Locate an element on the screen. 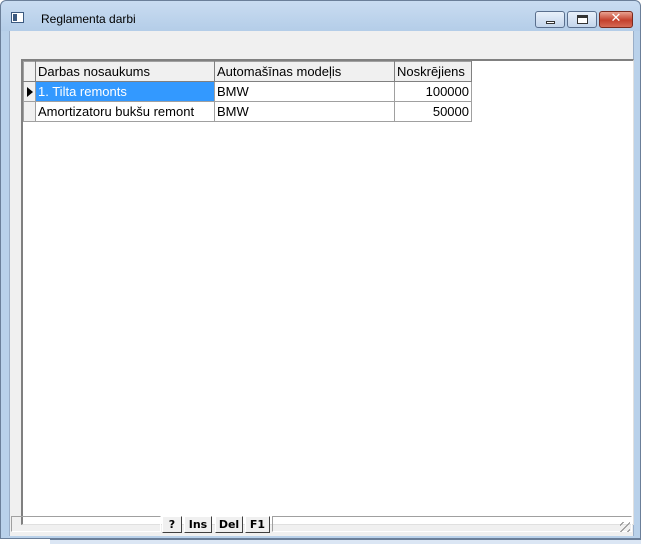 The height and width of the screenshot is (544, 661). maximize-icon is located at coordinates (582, 19).